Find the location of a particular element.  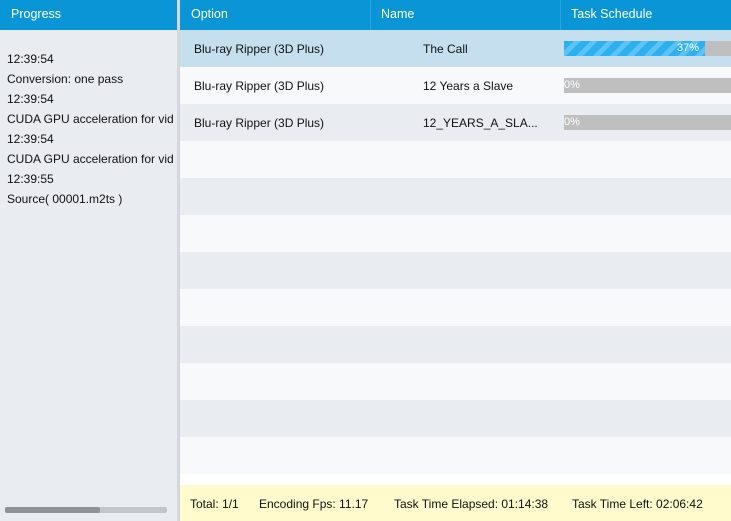

scrollbar-thumb is located at coordinates (52, 510).